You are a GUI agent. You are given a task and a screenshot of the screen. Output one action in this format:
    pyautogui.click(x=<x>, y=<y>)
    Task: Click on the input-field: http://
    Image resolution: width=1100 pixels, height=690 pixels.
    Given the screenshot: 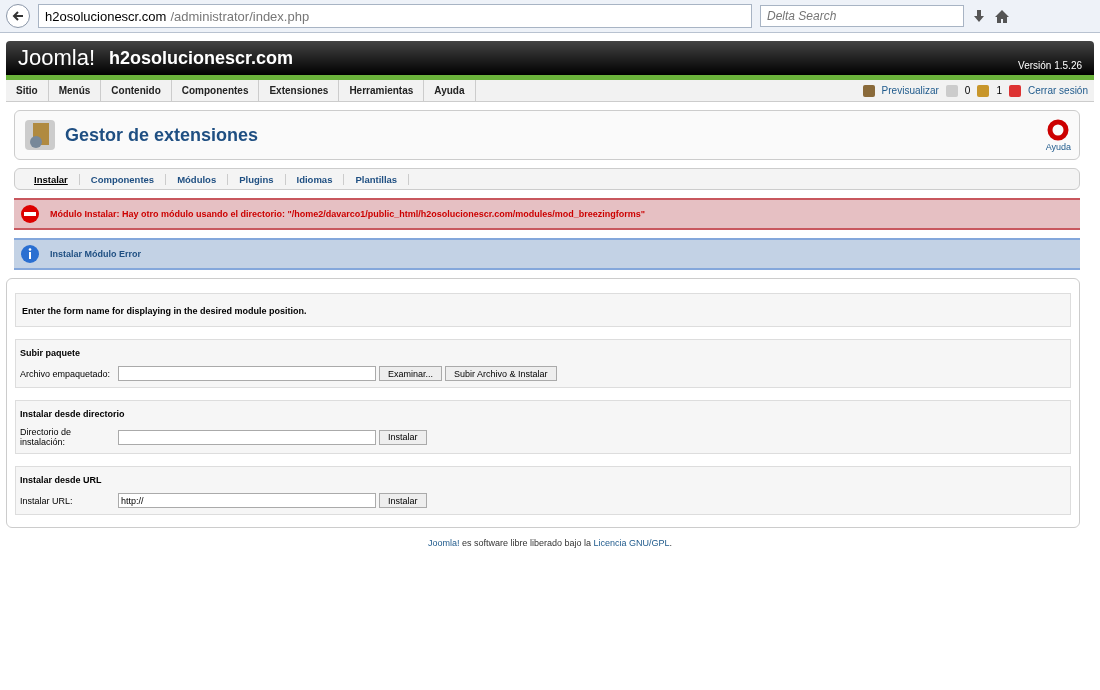 What is the action you would take?
    pyautogui.click(x=247, y=500)
    